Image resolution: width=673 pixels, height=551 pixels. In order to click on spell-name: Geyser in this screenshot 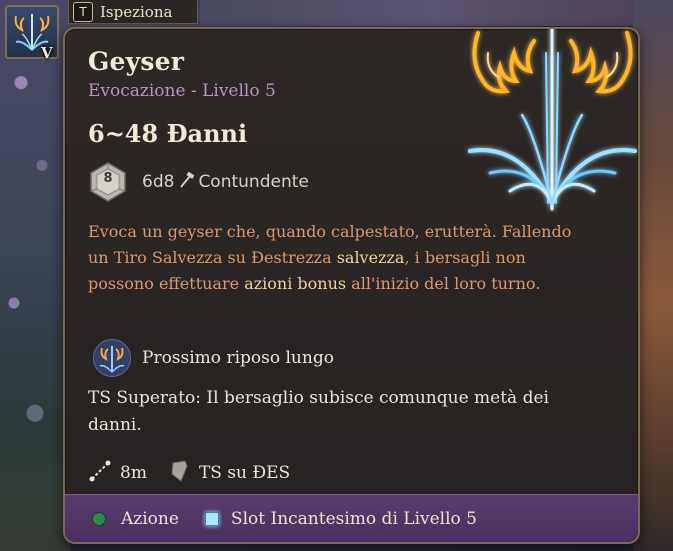, I will do `click(136, 61)`.